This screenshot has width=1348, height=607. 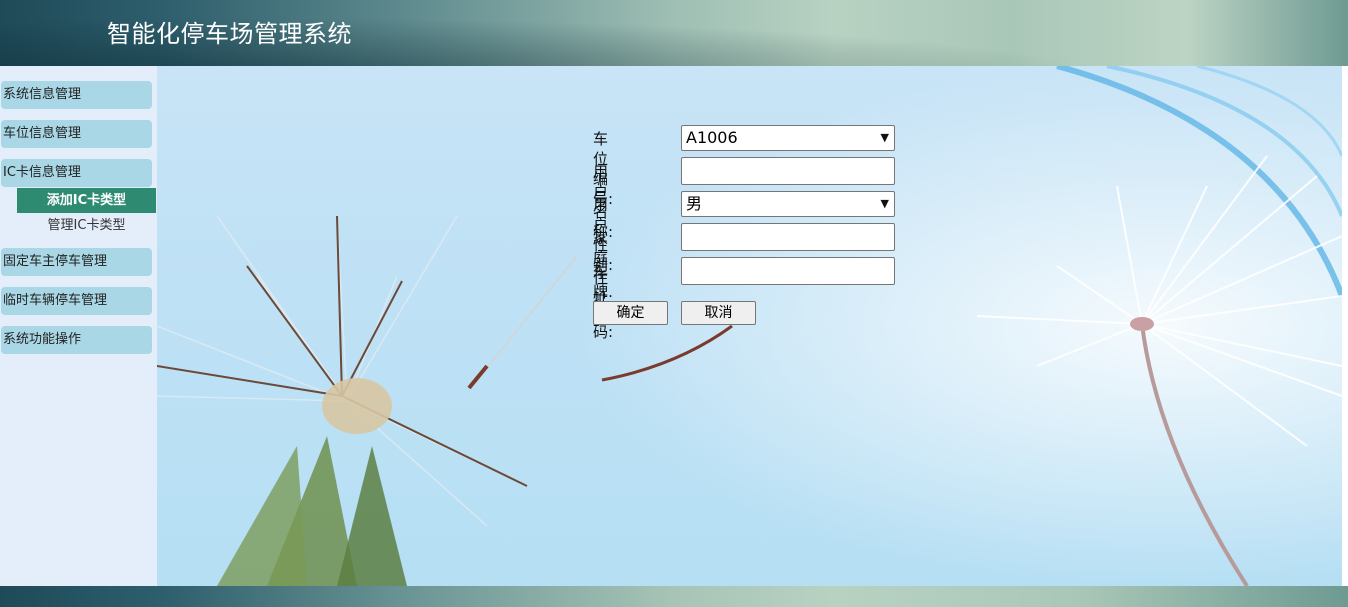 What do you see at coordinates (76, 301) in the screenshot?
I see `sidebar-item-temp-vehicle: 临时车辆停车管理` at bounding box center [76, 301].